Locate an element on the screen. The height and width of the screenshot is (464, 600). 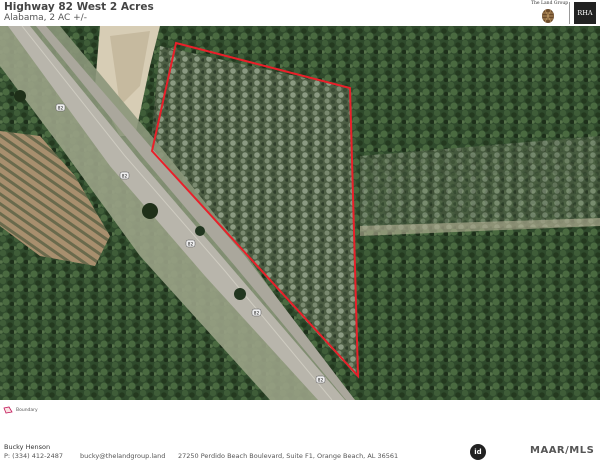
pinecone-icon is located at coordinates (548, 16).